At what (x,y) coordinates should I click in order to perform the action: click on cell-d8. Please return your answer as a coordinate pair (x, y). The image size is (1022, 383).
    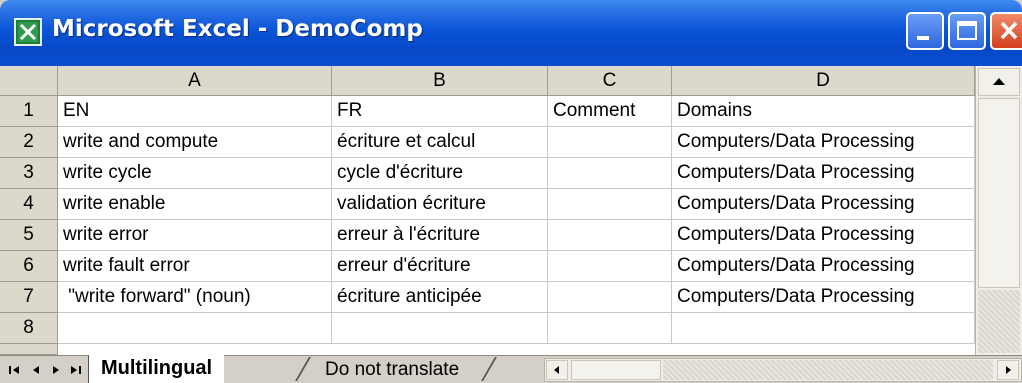
    Looking at the image, I should click on (823, 328).